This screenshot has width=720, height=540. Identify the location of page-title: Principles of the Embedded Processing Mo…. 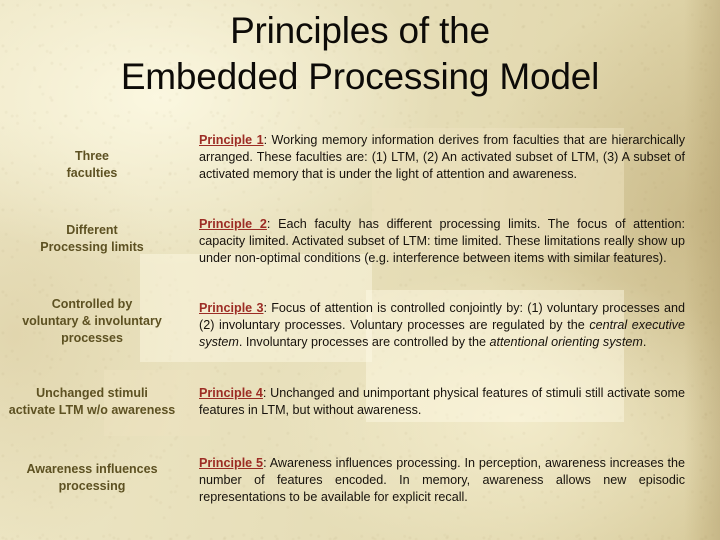
(360, 53).